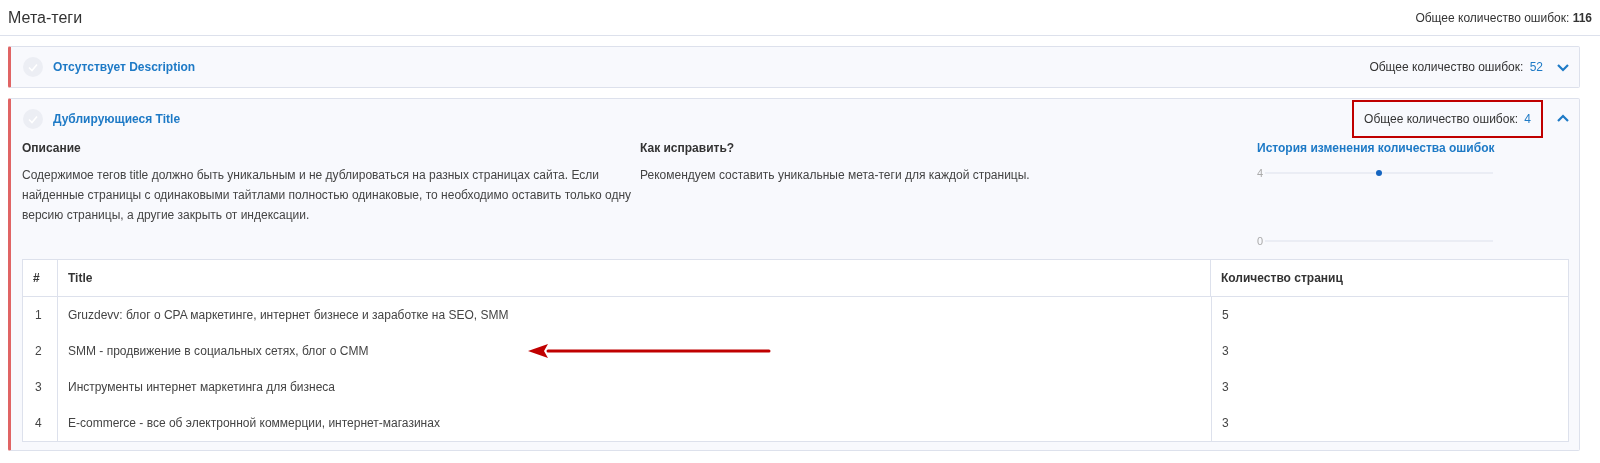  Describe the element at coordinates (1260, 241) in the screenshot. I see `axis-tick-label: 0` at that location.